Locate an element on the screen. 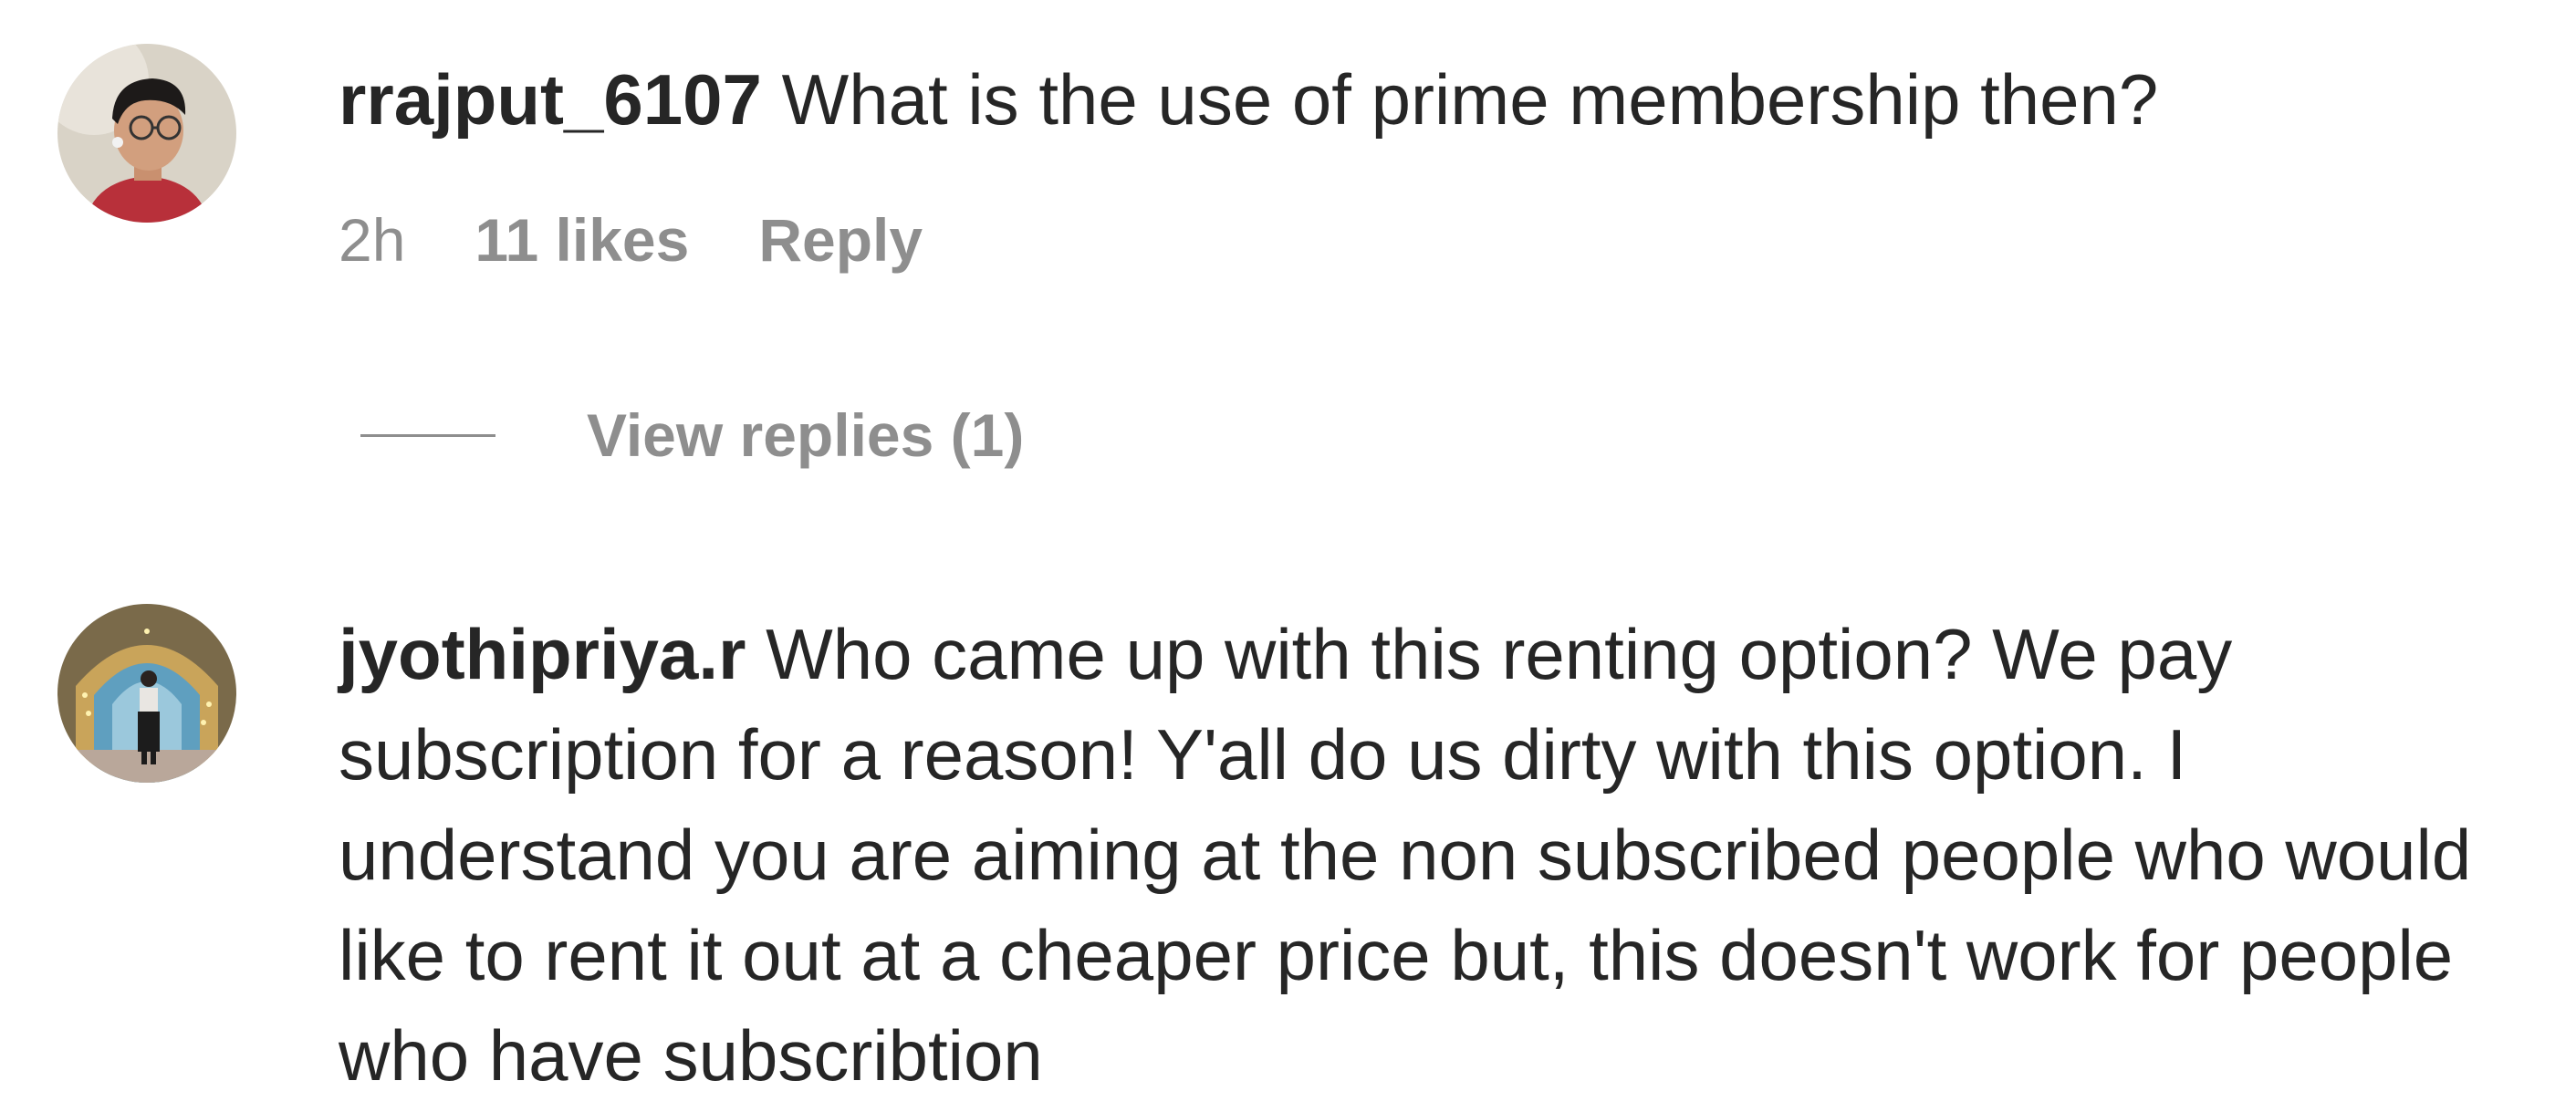  comment-username: jyothipriya.r is located at coordinates (542, 654).